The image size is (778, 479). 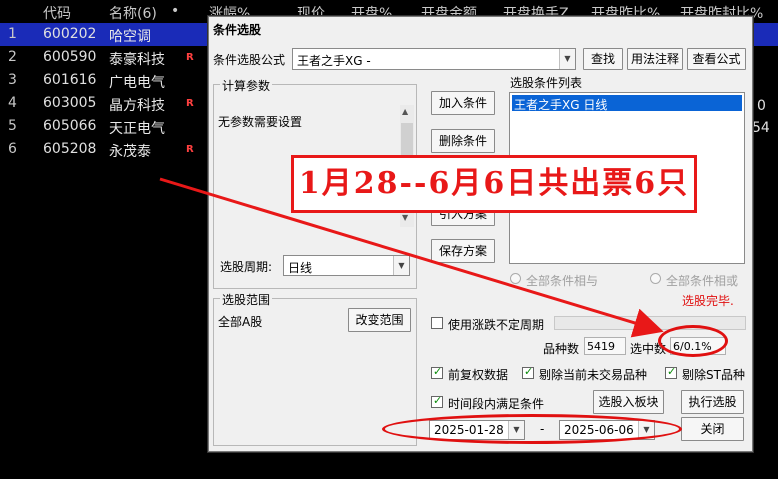 I want to click on selected-count-highlight, so click(x=693, y=341).